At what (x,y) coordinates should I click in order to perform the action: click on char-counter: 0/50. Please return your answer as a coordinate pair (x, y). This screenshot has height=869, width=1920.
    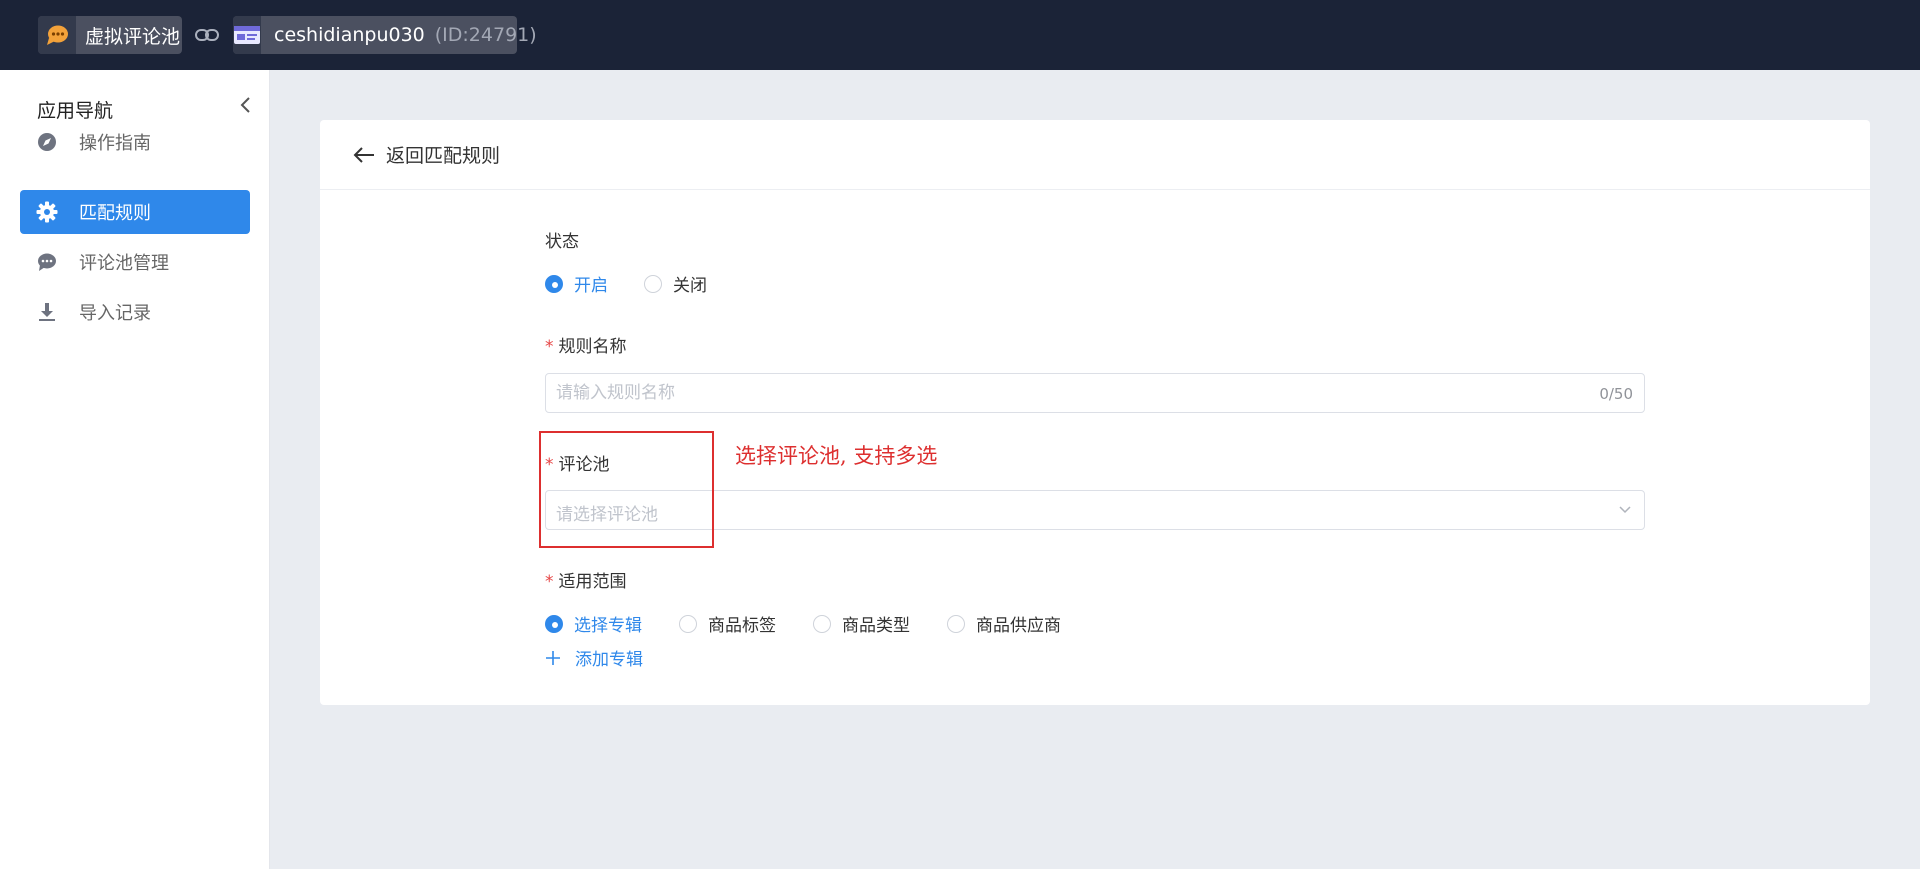
    Looking at the image, I should click on (1616, 394).